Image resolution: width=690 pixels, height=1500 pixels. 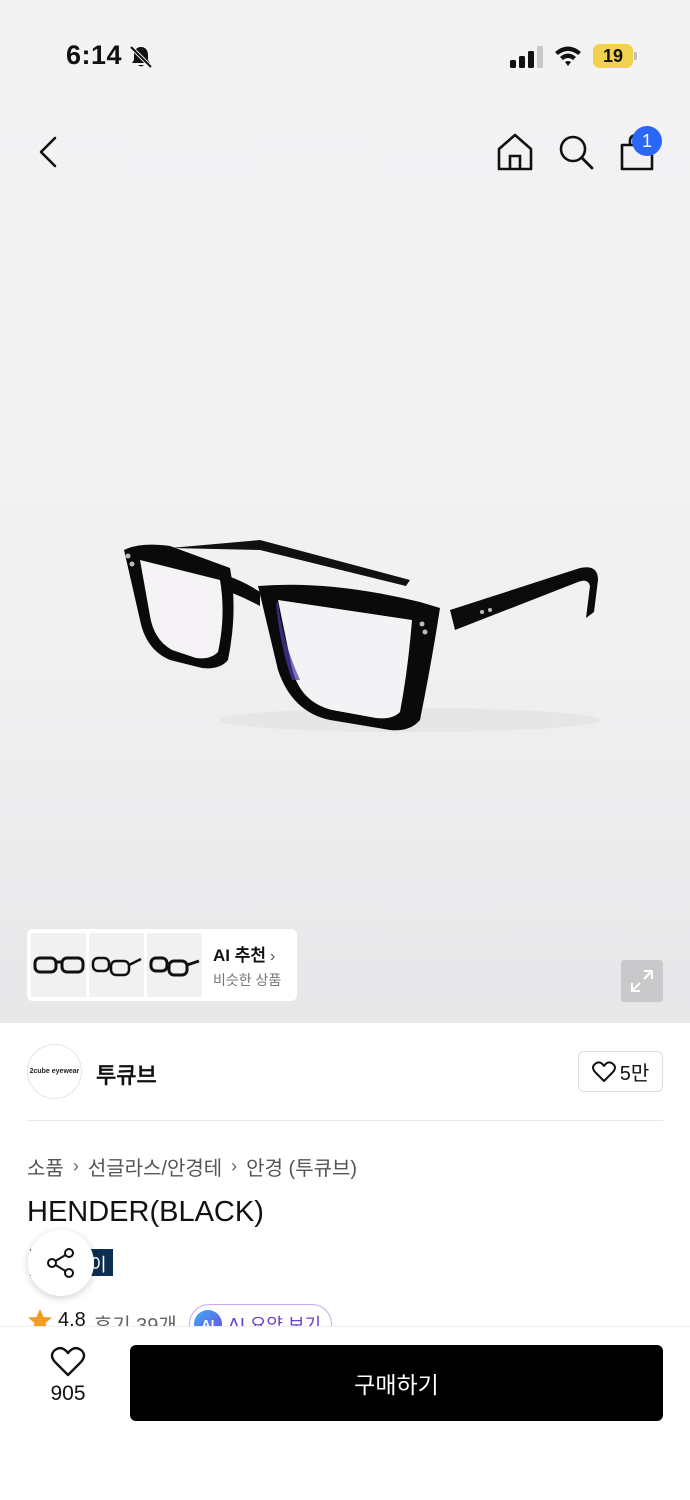 I want to click on ai-recommend-subtitle: 비슷한 상품, so click(x=247, y=979).